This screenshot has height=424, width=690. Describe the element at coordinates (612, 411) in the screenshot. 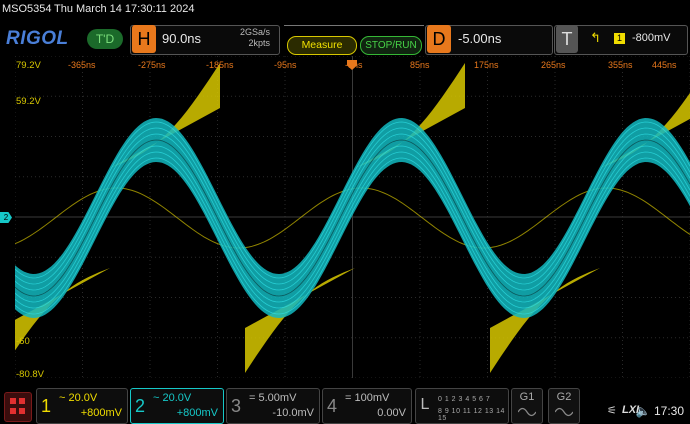

I see `usb-icon: ⚟` at that location.